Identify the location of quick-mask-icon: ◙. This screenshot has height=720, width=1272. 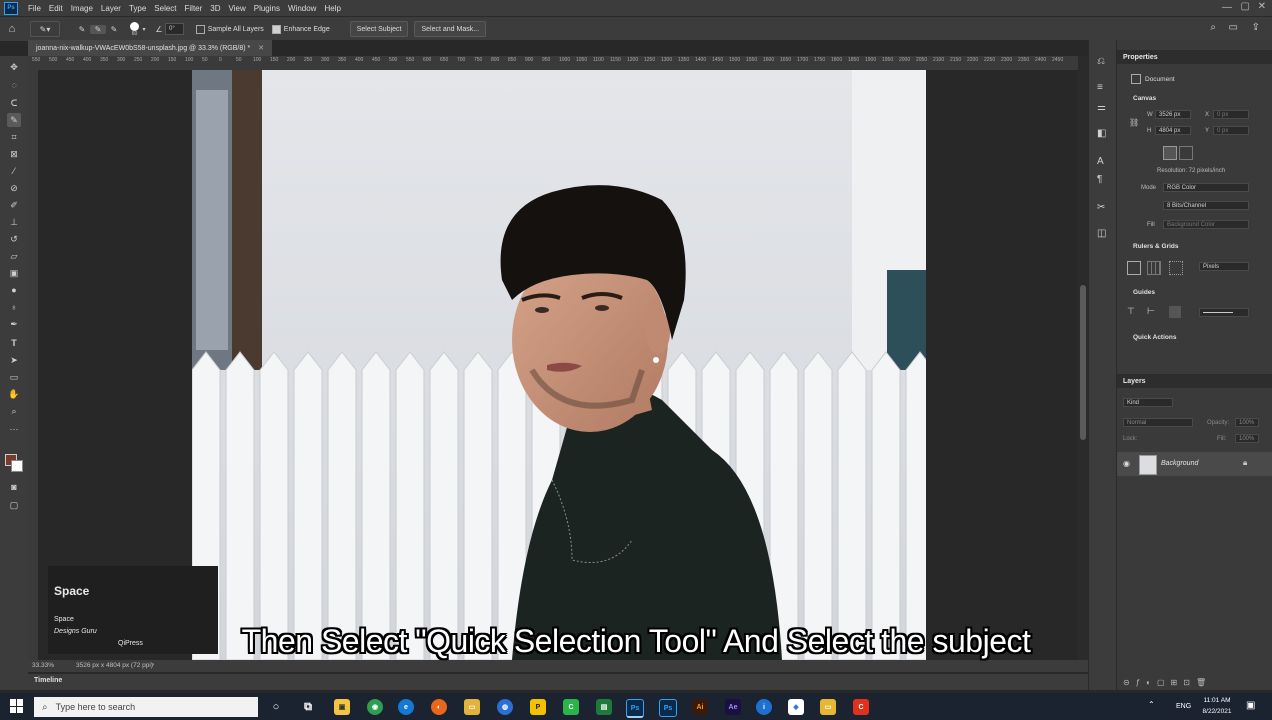
(14, 487).